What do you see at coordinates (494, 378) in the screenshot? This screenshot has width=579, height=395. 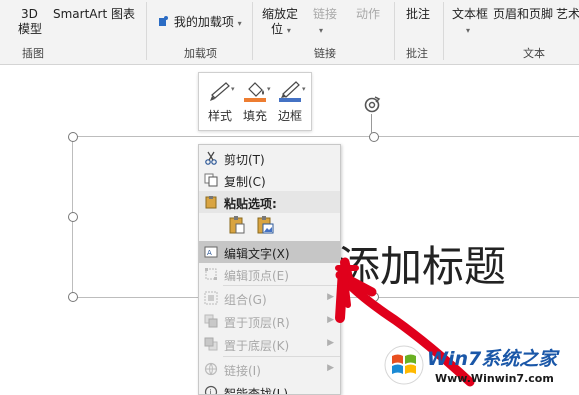 I see `watermark-url: Www.Winwin7.com` at bounding box center [494, 378].